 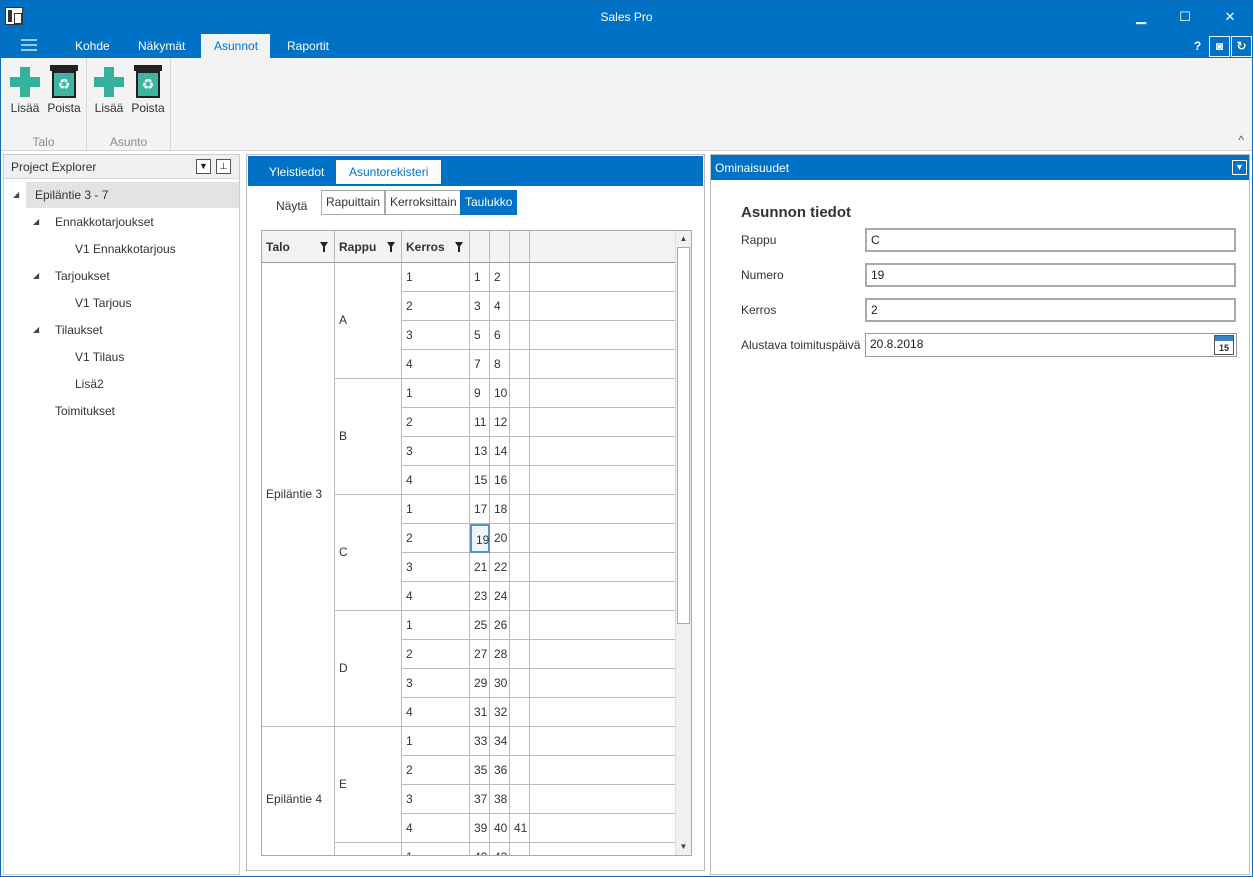 What do you see at coordinates (480, 422) in the screenshot?
I see `apartment-cell: 11` at bounding box center [480, 422].